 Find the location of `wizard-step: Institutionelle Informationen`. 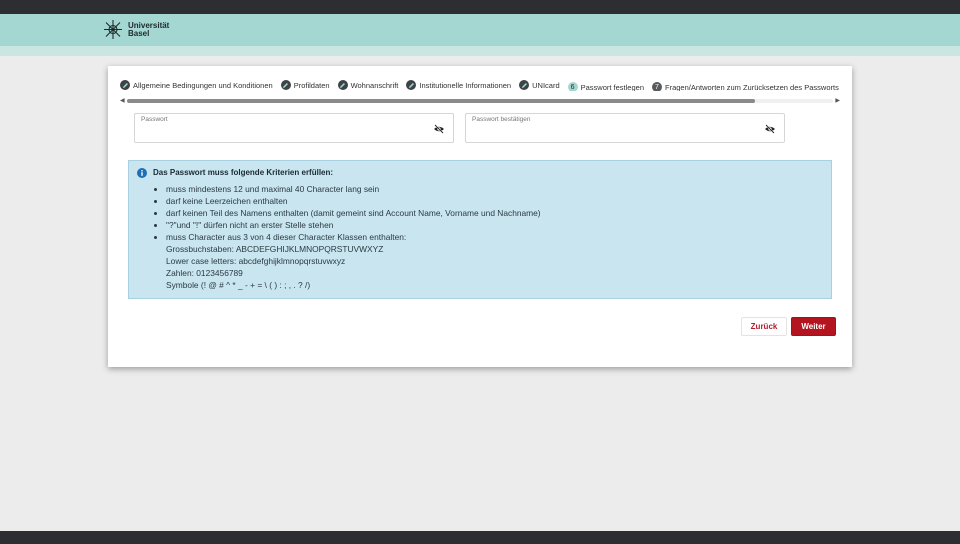

wizard-step: Institutionelle Informationen is located at coordinates (458, 85).